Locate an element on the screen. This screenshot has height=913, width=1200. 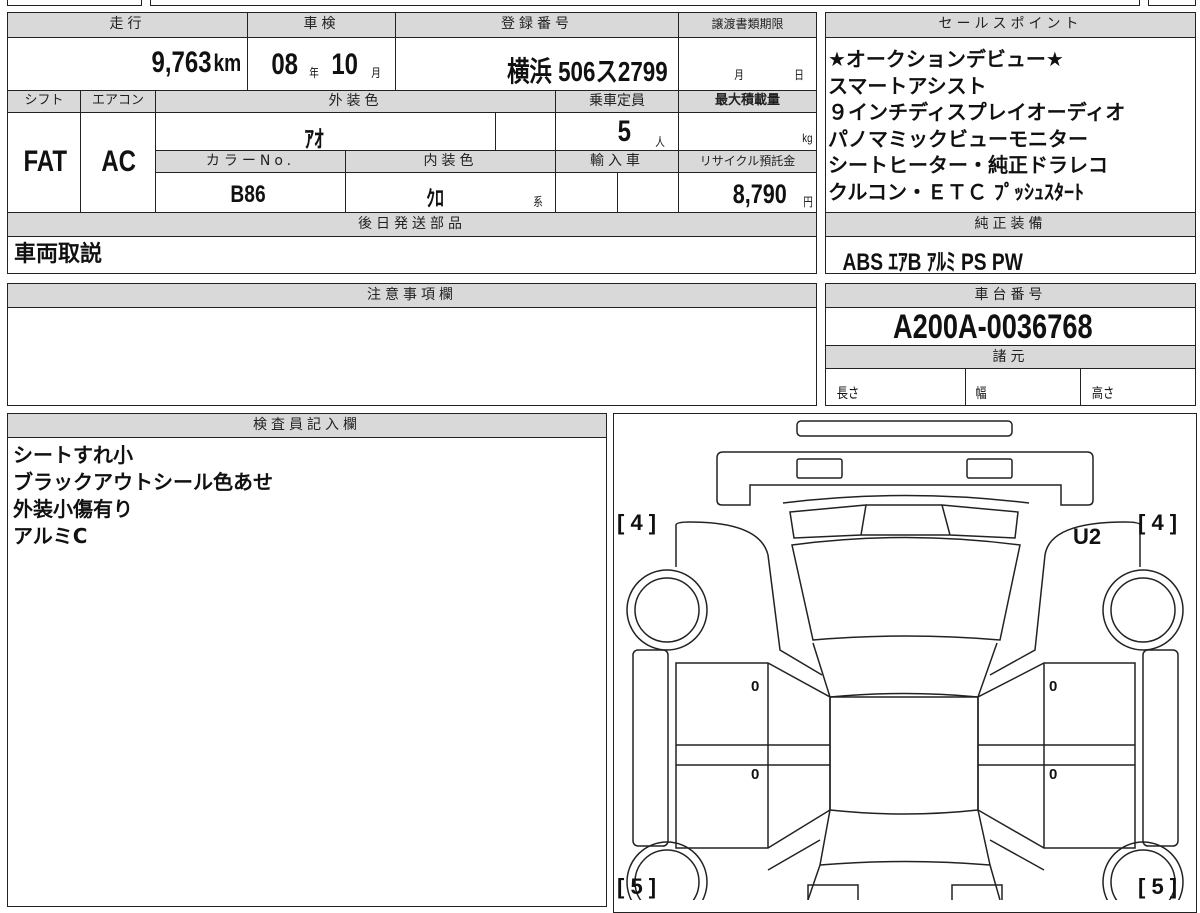
hood-edge is located at coordinates (906, 499).